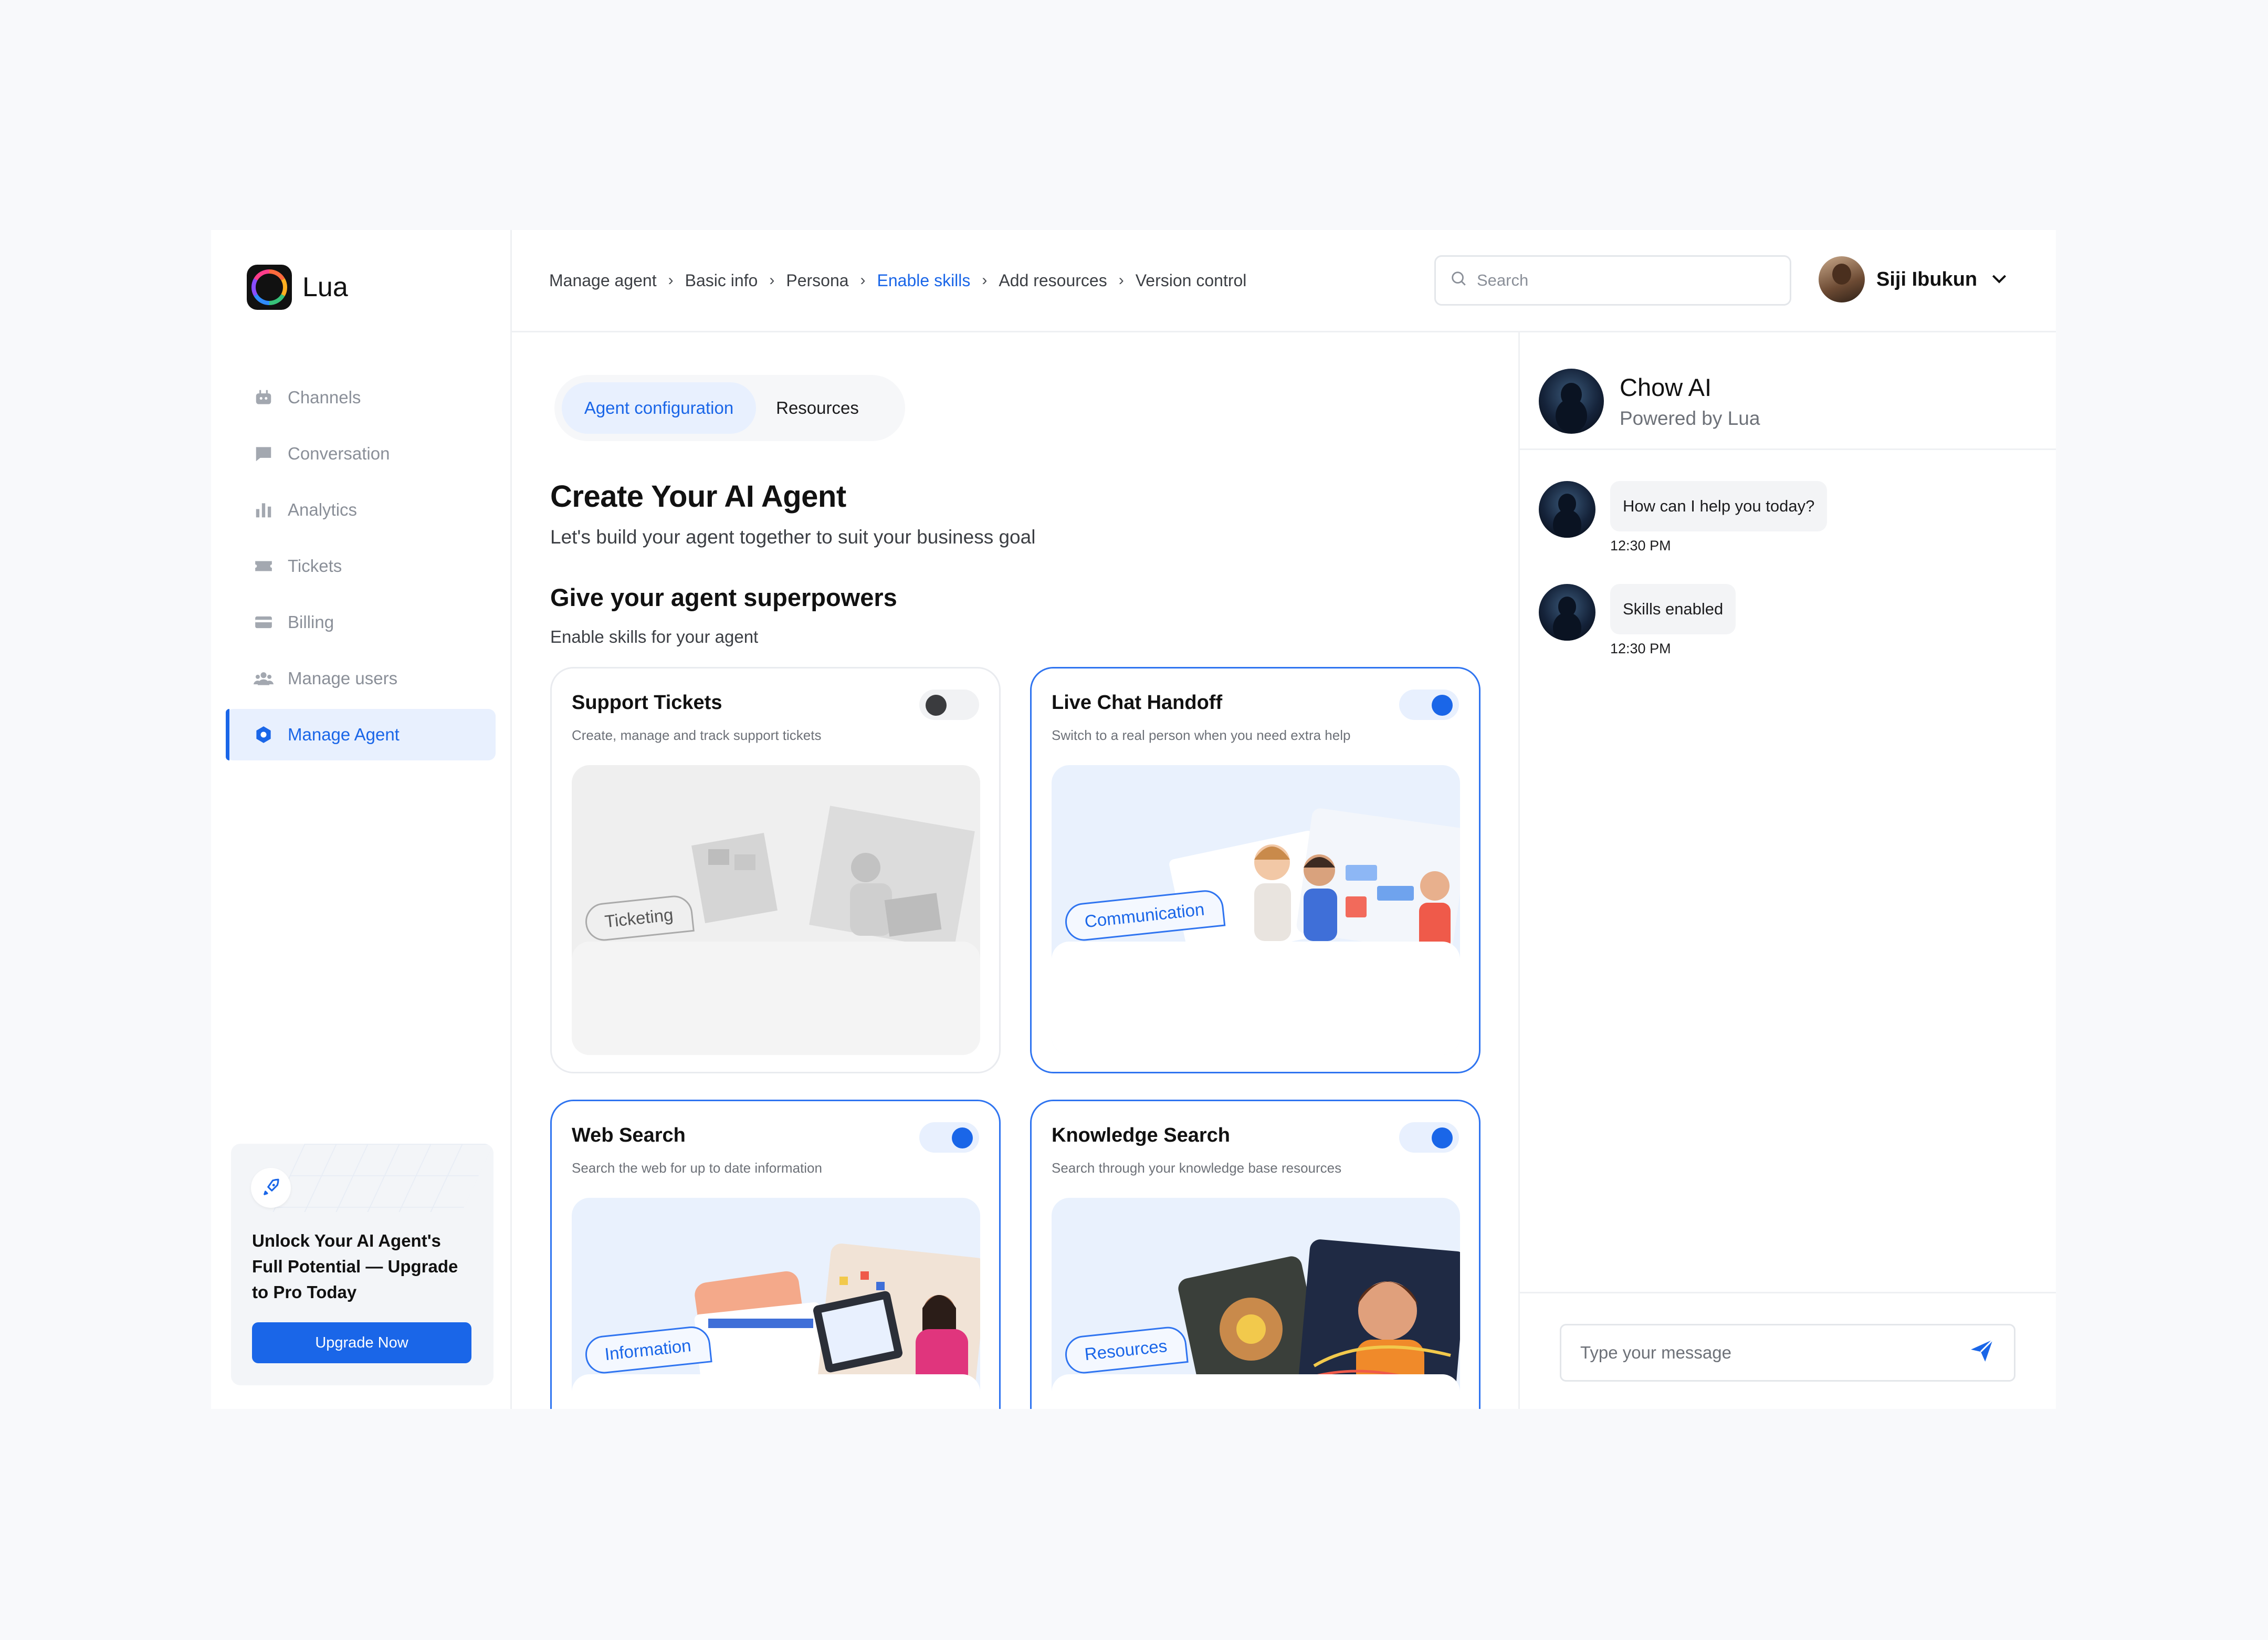 The image size is (2268, 1640). What do you see at coordinates (1719, 506) in the screenshot?
I see `message-bubble: How can I help you today?` at bounding box center [1719, 506].